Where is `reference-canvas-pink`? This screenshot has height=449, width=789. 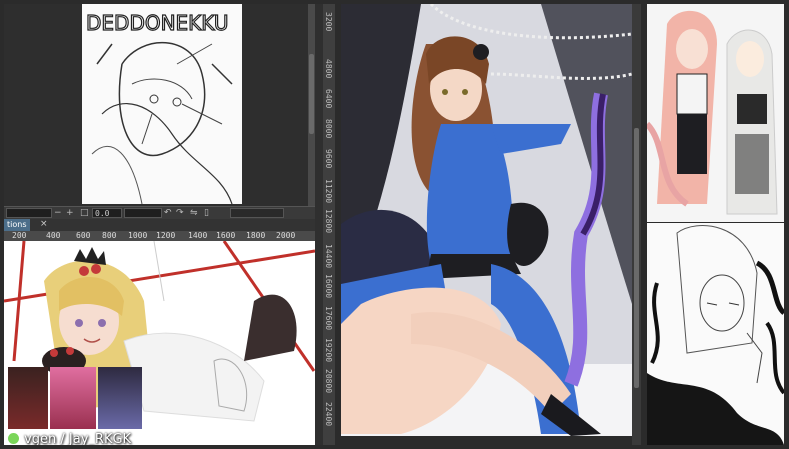 reference-canvas-pink is located at coordinates (715, 113).